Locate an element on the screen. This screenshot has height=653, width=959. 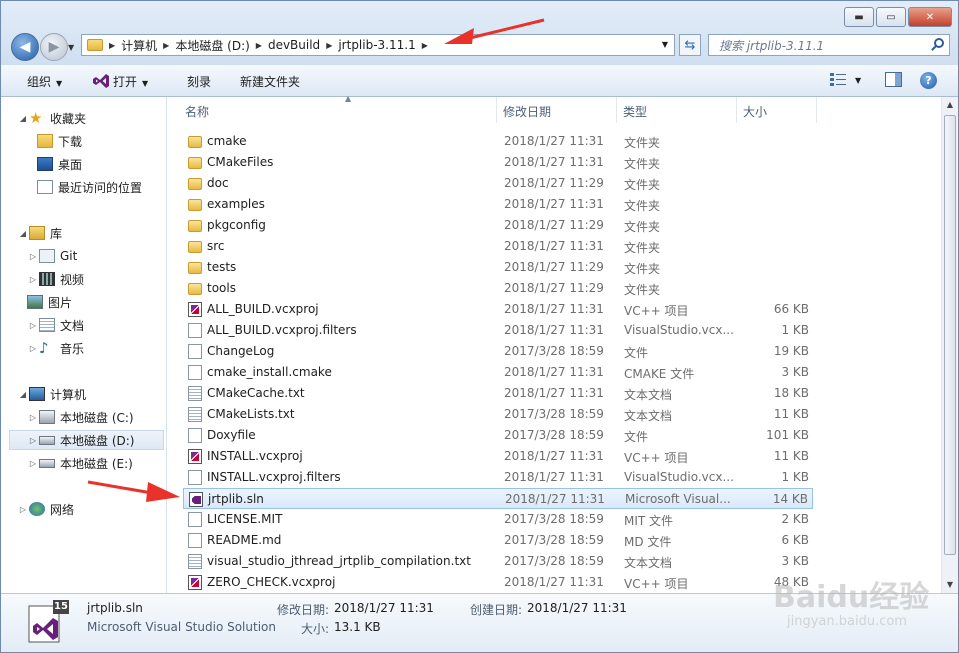
search-input is located at coordinates (824, 46).